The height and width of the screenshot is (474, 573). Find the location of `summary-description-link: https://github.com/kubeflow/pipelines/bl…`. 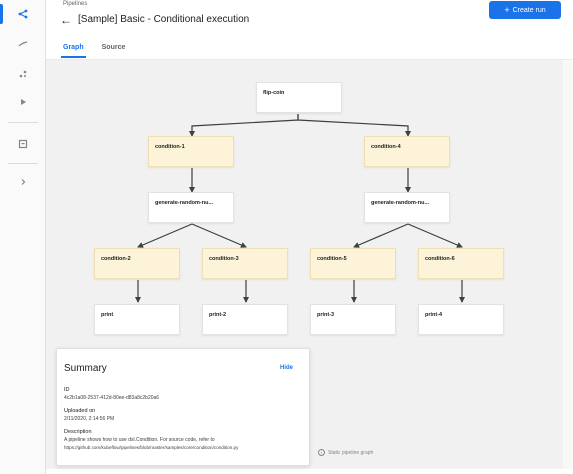

summary-description-link: https://github.com/kubeflow/pipelines/bl… is located at coordinates (151, 447).